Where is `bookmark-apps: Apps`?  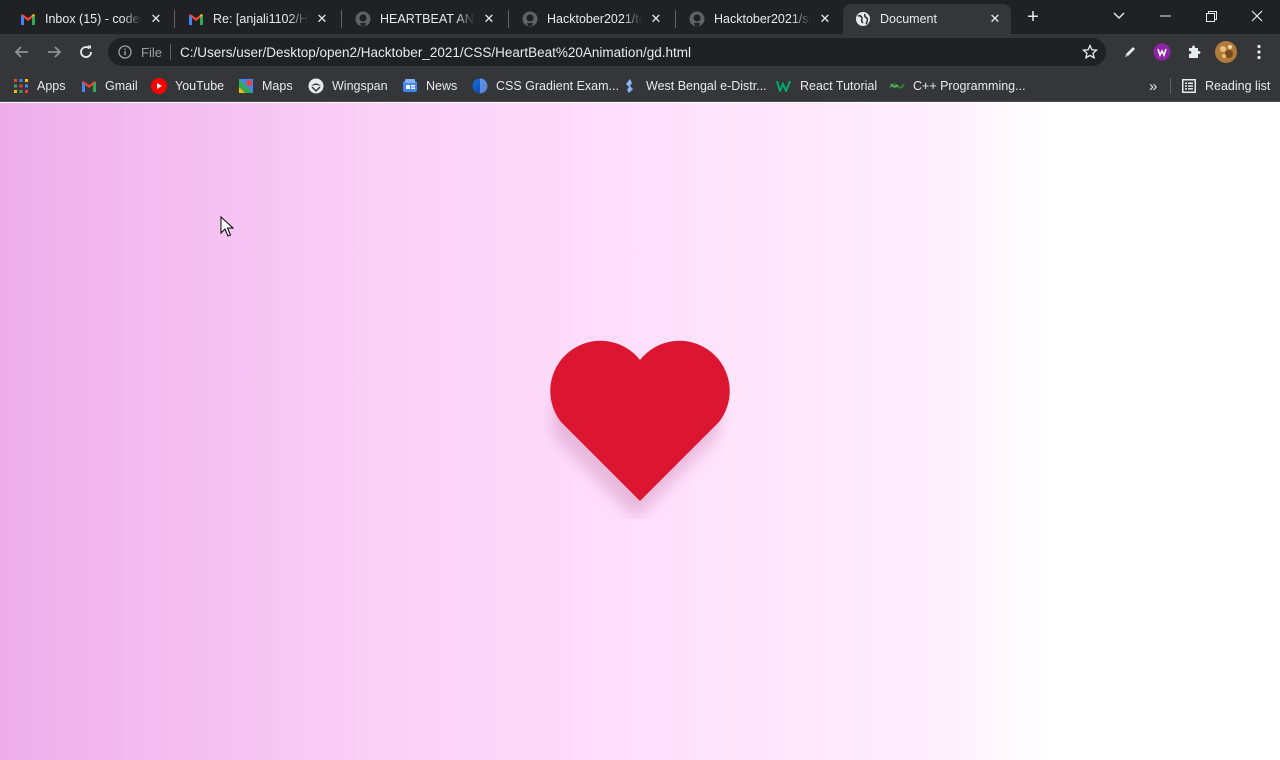
bookmark-apps: Apps is located at coordinates (39, 86).